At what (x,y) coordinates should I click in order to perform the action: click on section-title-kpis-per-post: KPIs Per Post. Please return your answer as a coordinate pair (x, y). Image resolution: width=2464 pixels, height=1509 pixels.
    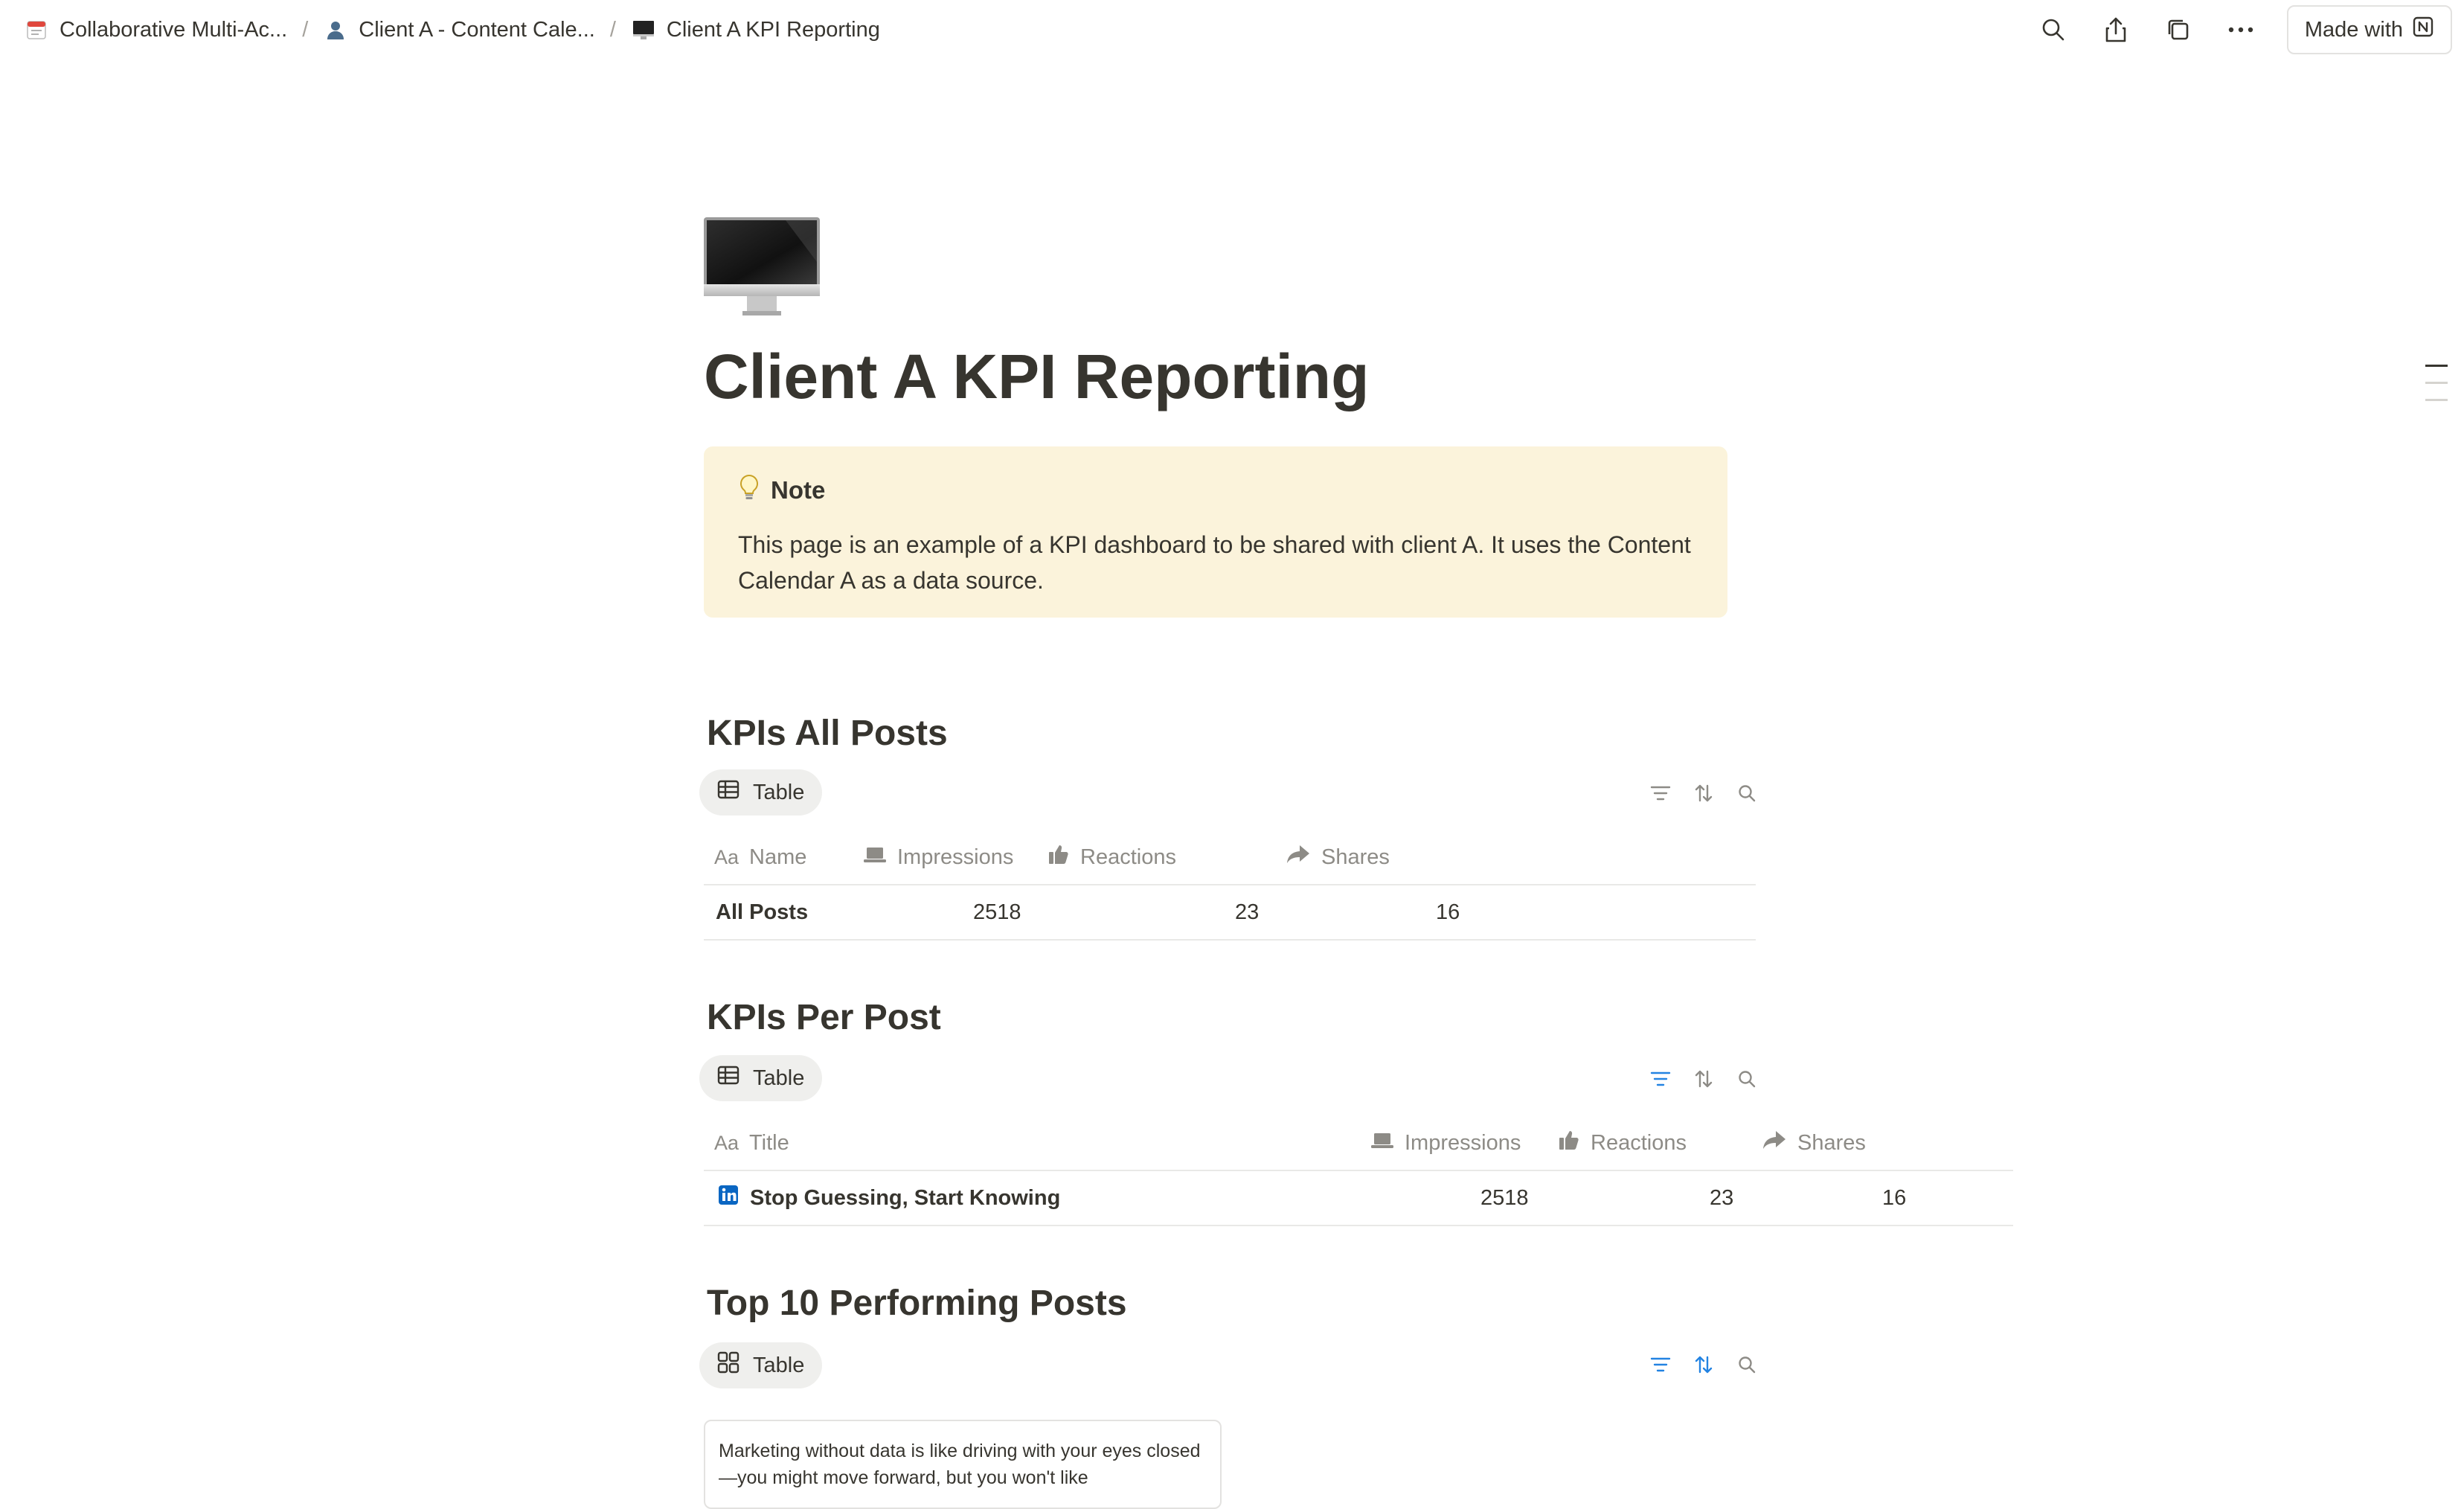
    Looking at the image, I should click on (824, 1017).